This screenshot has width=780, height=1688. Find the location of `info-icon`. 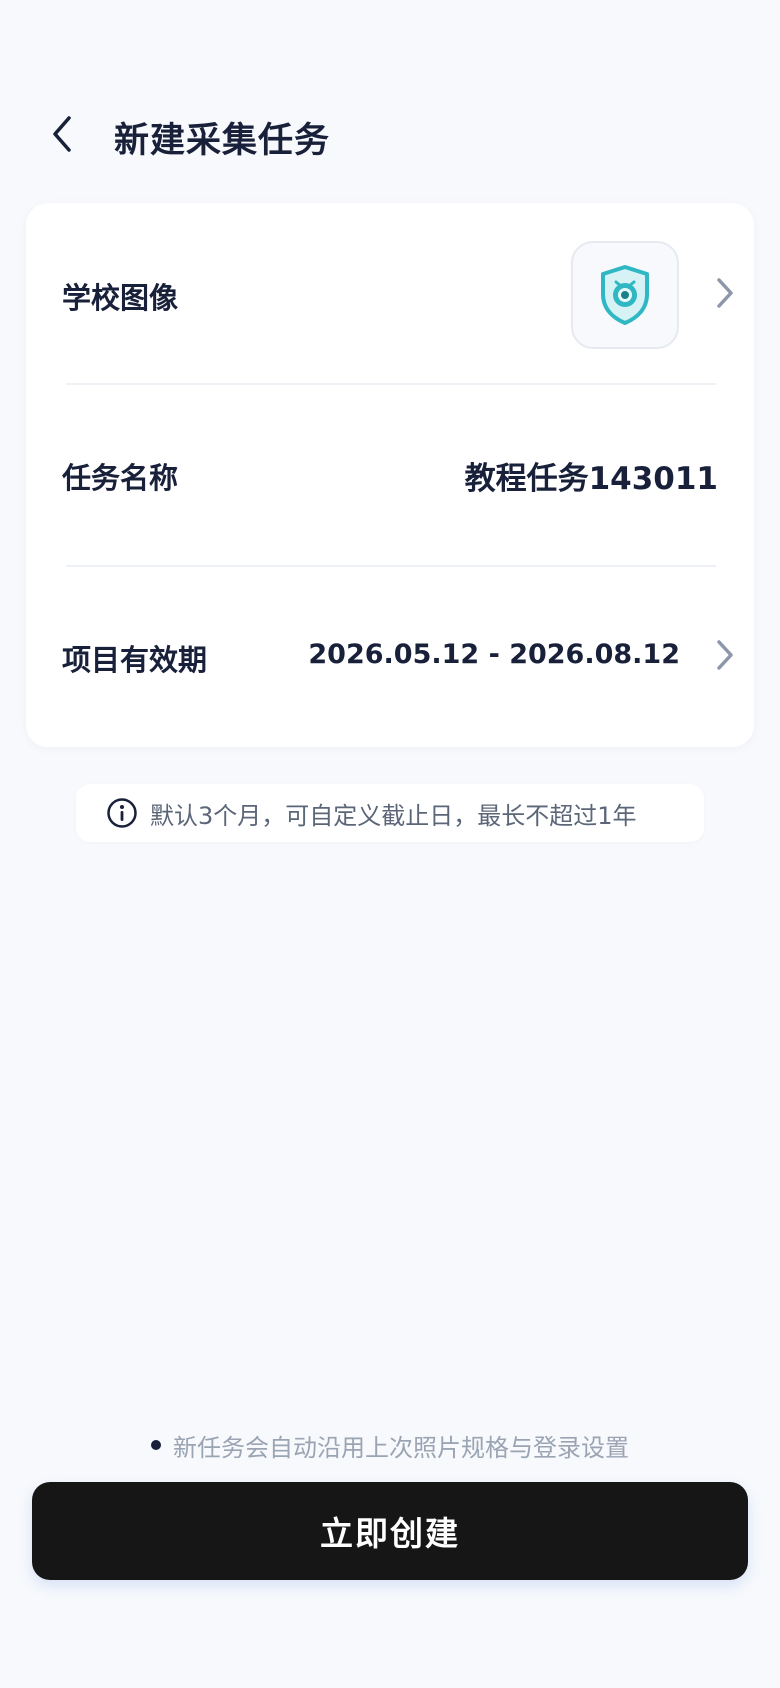

info-icon is located at coordinates (122, 813).